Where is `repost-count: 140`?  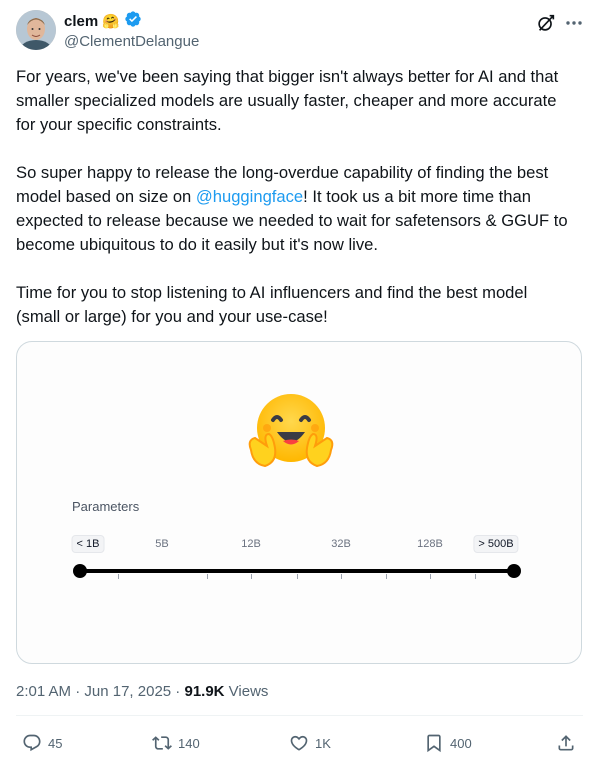
repost-count: 140 is located at coordinates (189, 743).